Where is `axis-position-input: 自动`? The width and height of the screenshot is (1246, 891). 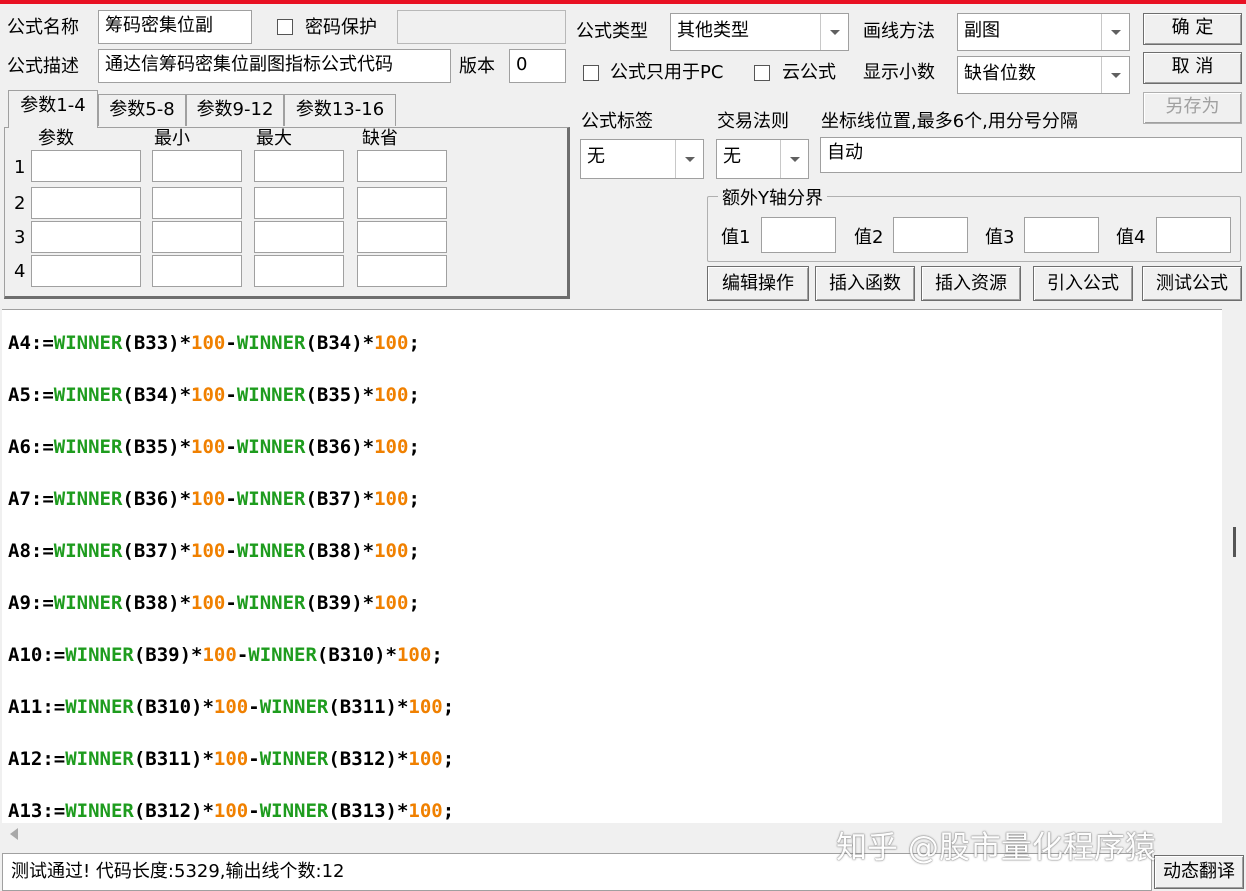
axis-position-input: 自动 is located at coordinates (1031, 155).